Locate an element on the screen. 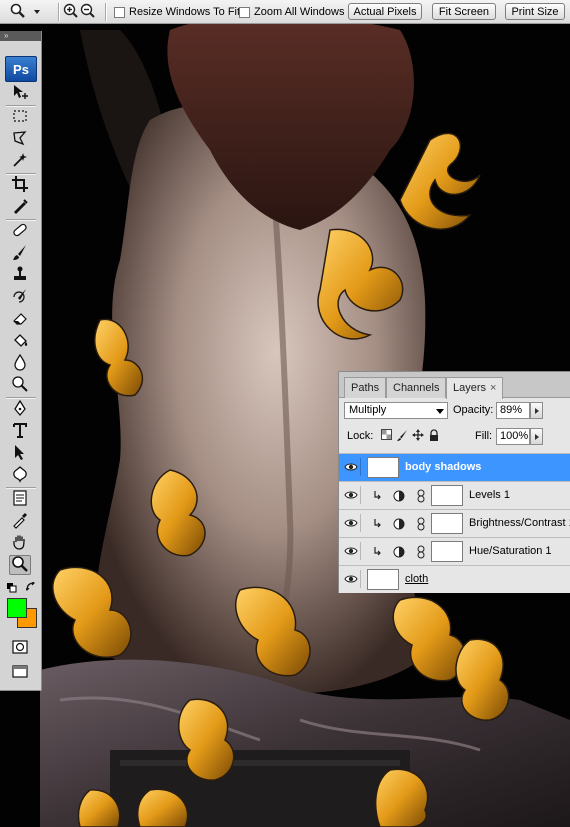 The height and width of the screenshot is (827, 570). crop-tool is located at coordinates (20, 185).